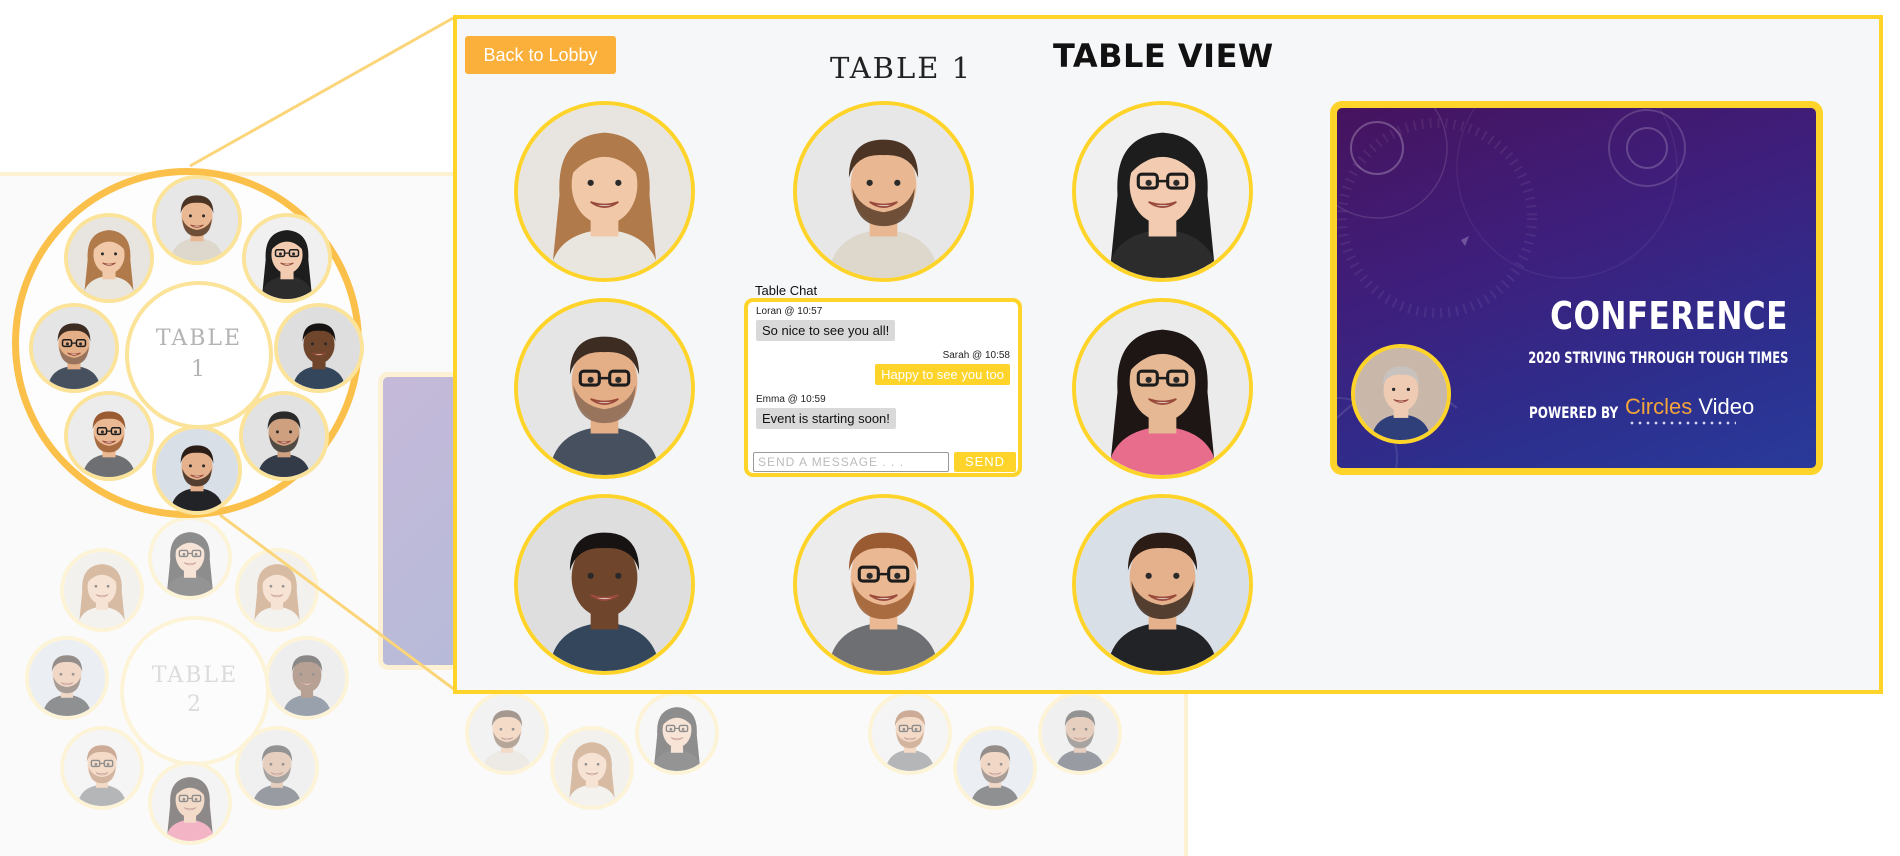 Image resolution: width=1900 pixels, height=856 pixels. What do you see at coordinates (199, 369) in the screenshot?
I see `table-1-label-number: 1` at bounding box center [199, 369].